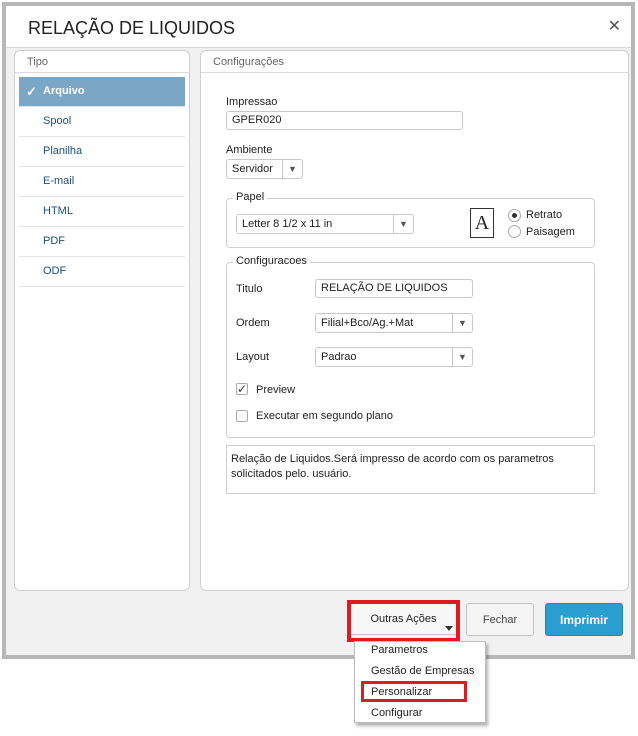 Image resolution: width=638 pixels, height=736 pixels. I want to click on menu-item-configurar: Configurar, so click(396, 713).